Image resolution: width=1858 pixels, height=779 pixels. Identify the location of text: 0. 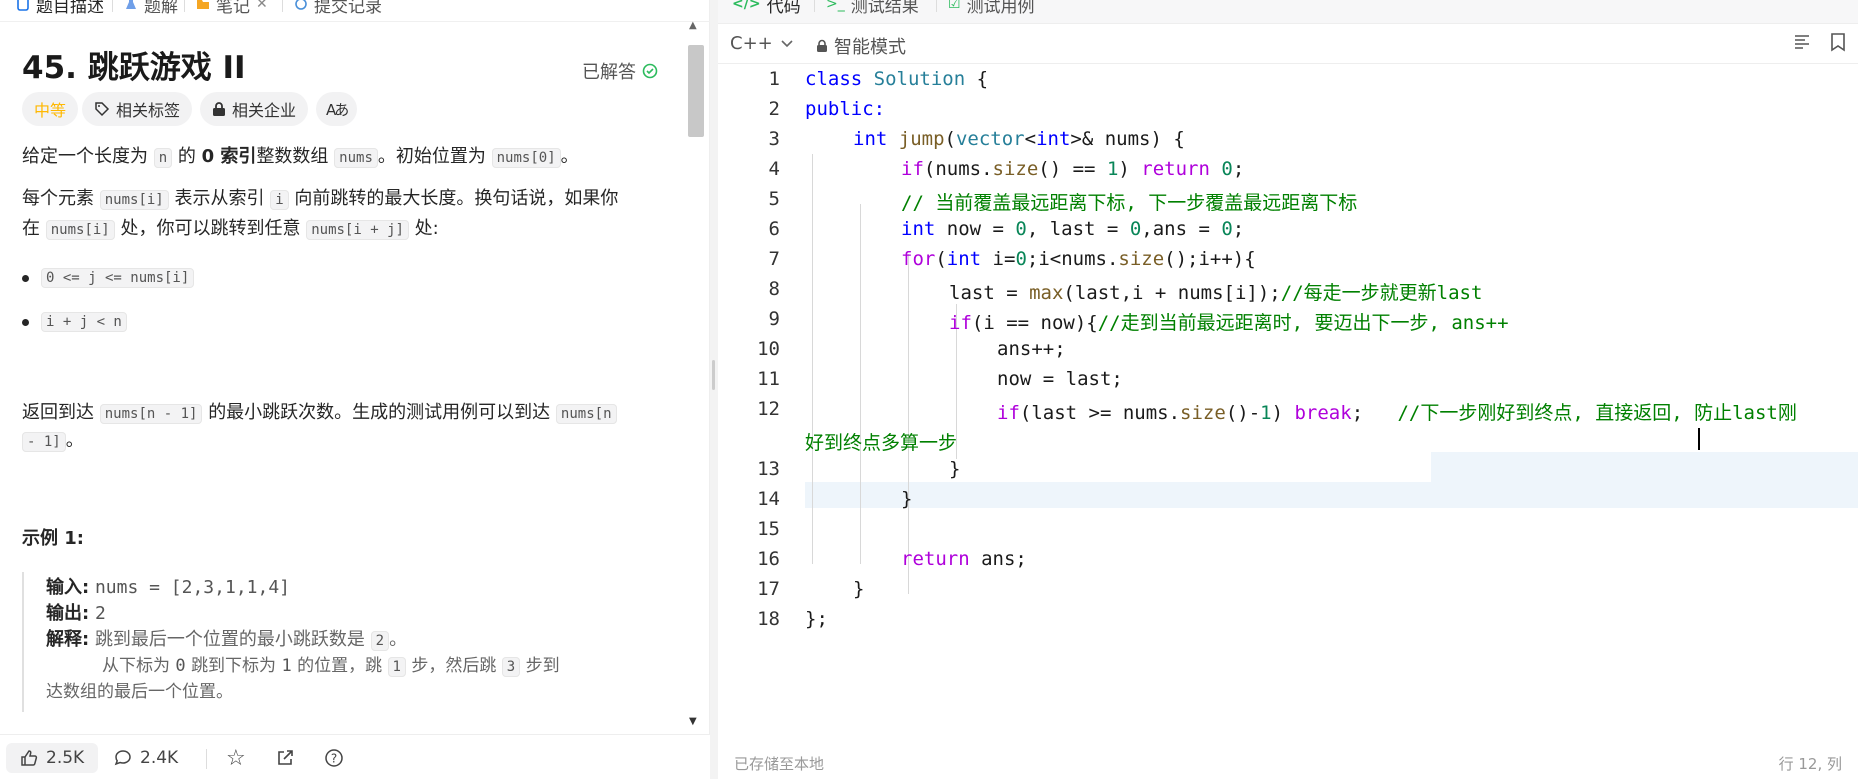
(180, 666).